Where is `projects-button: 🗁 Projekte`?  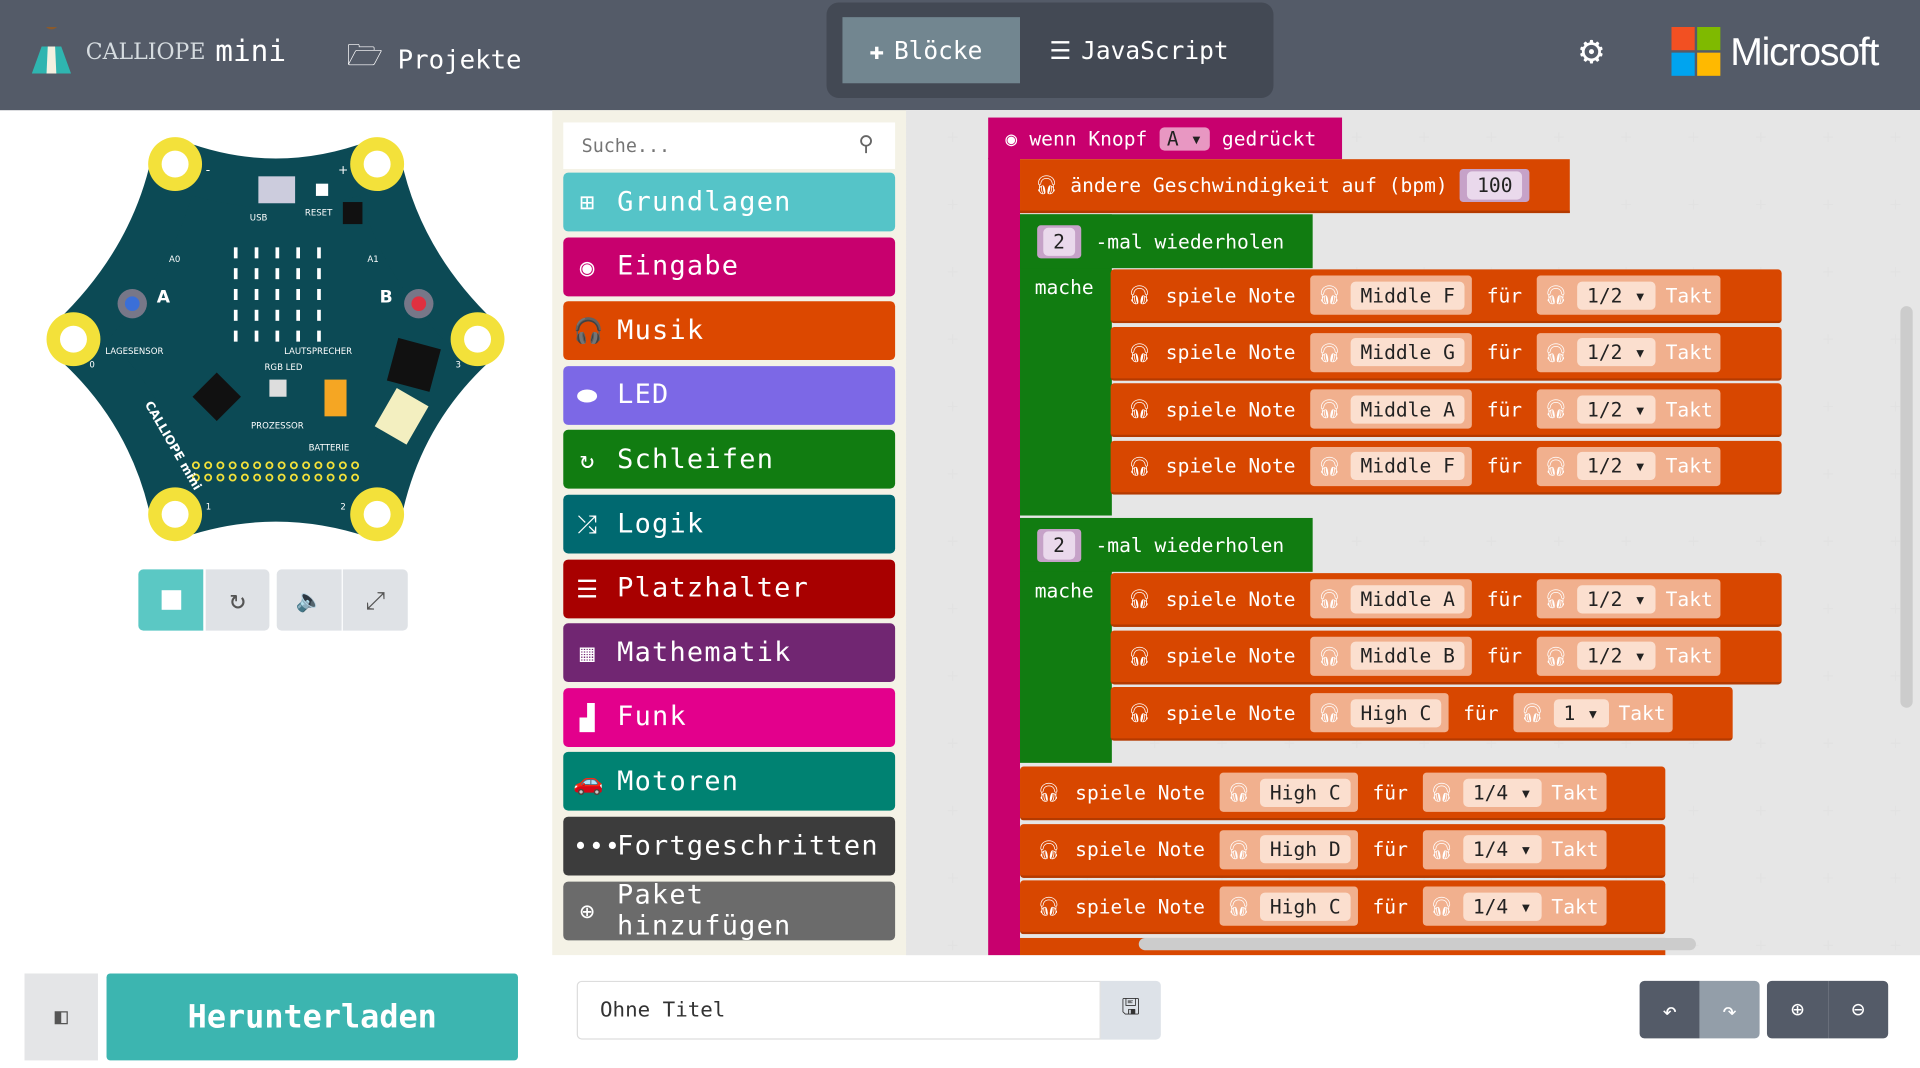
projects-button: 🗁 Projekte is located at coordinates (434, 59).